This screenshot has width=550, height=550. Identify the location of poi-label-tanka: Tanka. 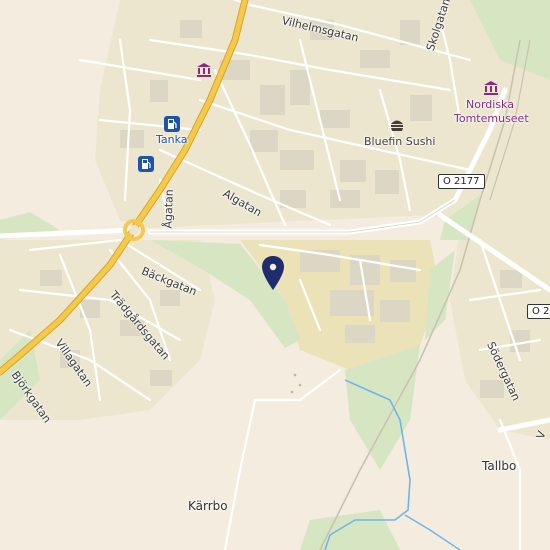
(172, 139).